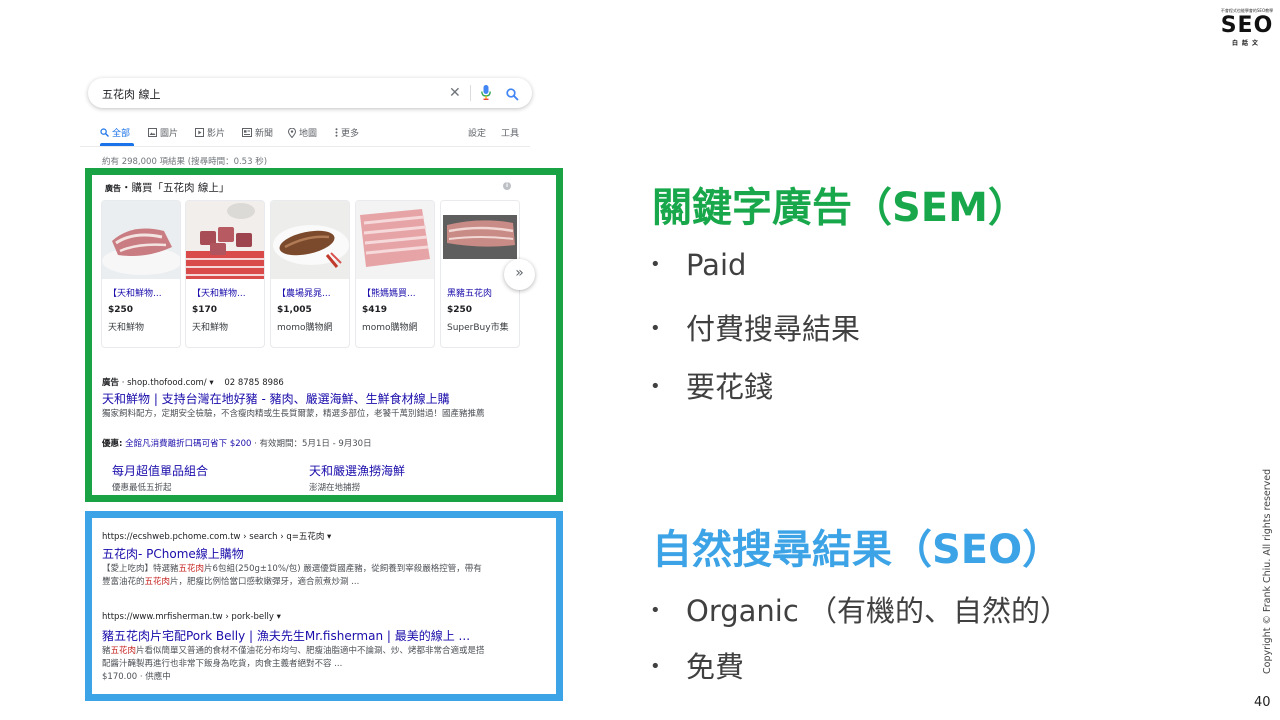 This screenshot has height=720, width=1280. I want to click on tab-all: 全部, so click(115, 132).